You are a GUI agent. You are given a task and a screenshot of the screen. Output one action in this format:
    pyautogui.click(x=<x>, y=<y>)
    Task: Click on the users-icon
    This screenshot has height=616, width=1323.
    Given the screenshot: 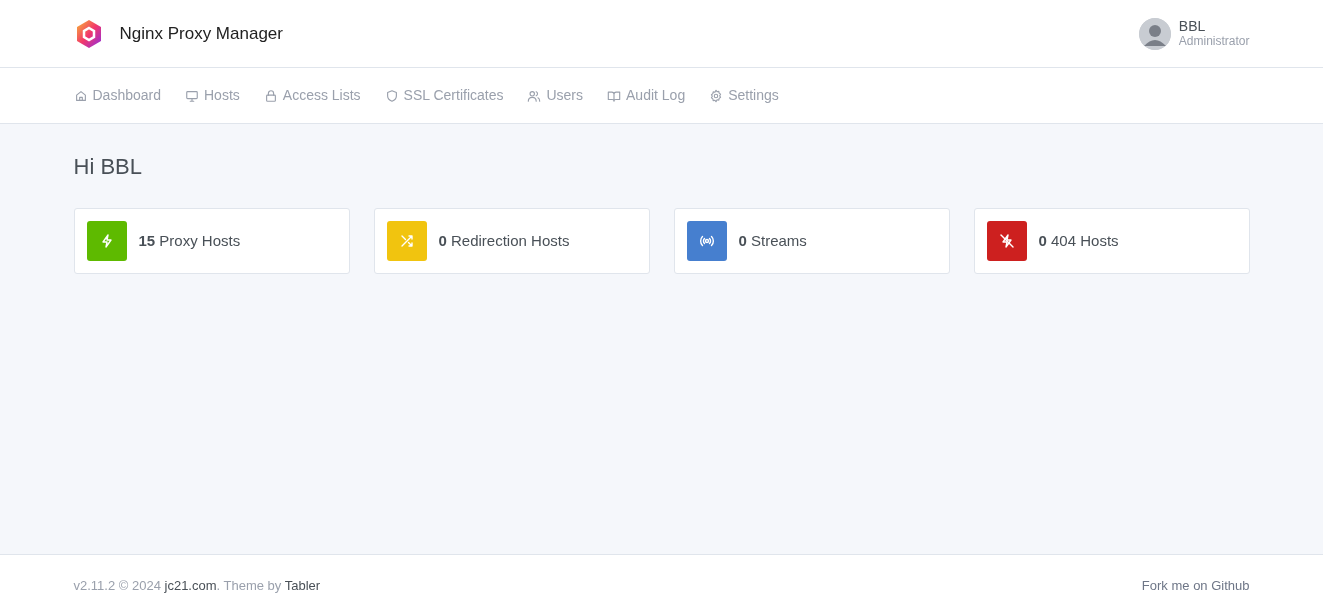 What is the action you would take?
    pyautogui.click(x=534, y=95)
    